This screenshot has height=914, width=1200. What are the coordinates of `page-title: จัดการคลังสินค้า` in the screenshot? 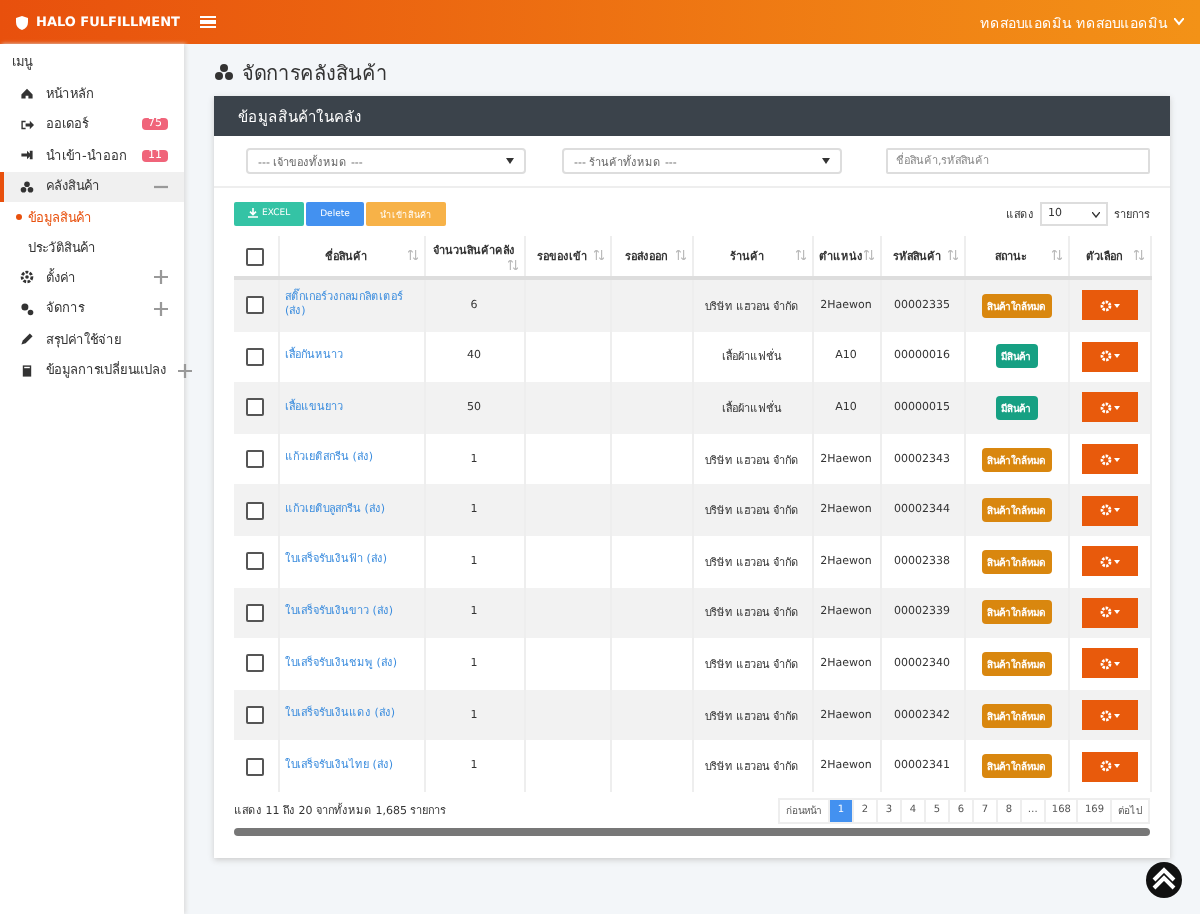 It's located at (315, 74).